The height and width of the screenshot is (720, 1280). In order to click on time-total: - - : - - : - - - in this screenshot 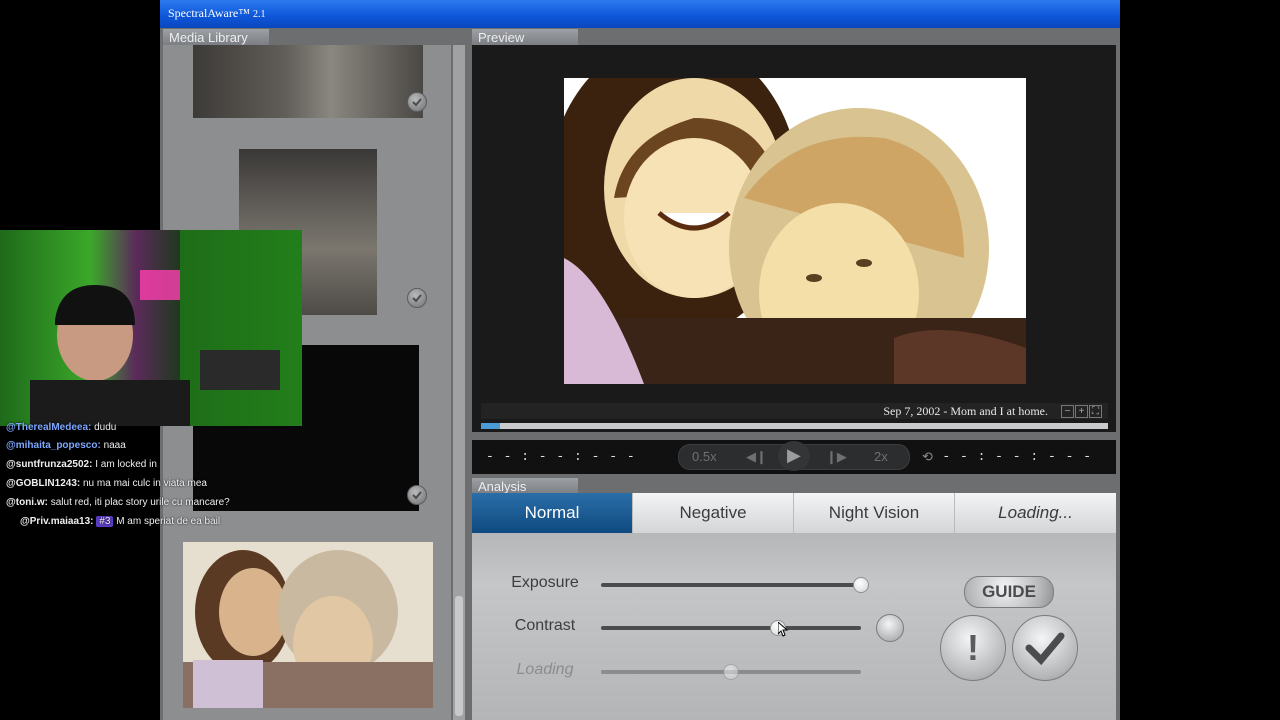, I will do `click(1017, 456)`.